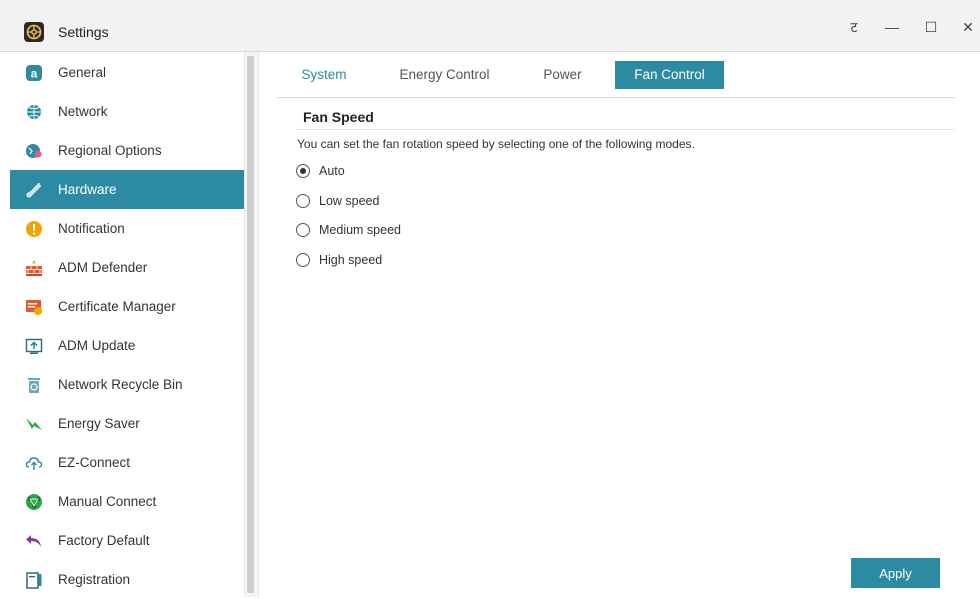 This screenshot has width=980, height=599. What do you see at coordinates (895, 573) in the screenshot?
I see `apply-button: Apply` at bounding box center [895, 573].